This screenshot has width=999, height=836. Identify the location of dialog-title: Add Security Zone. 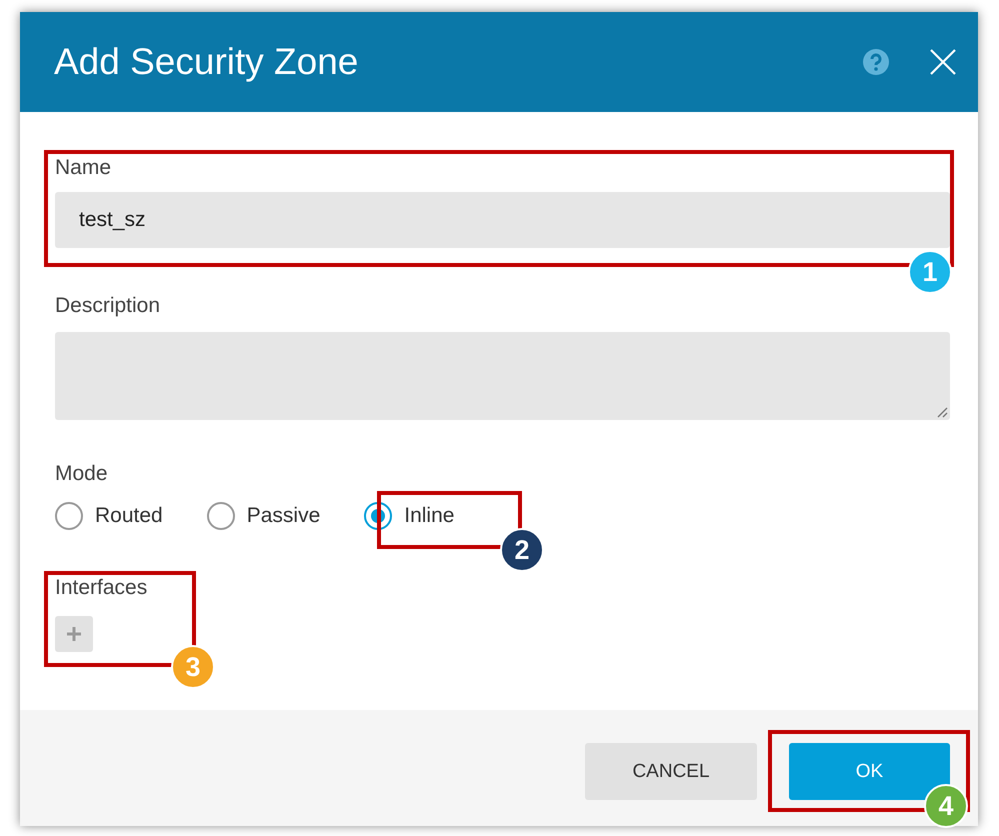
(207, 62).